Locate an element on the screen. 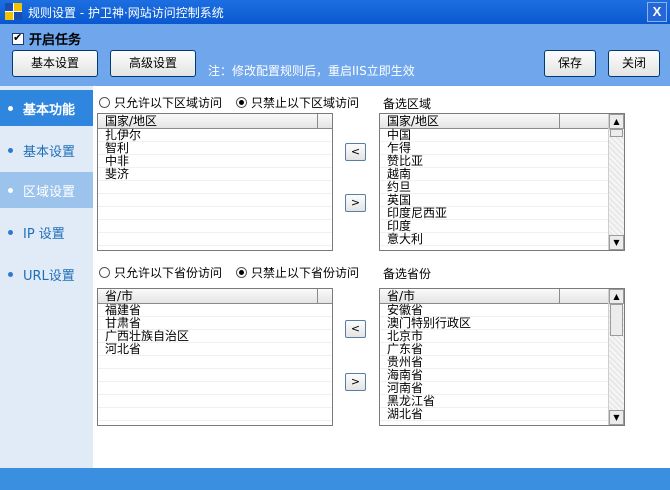  list-item: 约旦 is located at coordinates (494, 187).